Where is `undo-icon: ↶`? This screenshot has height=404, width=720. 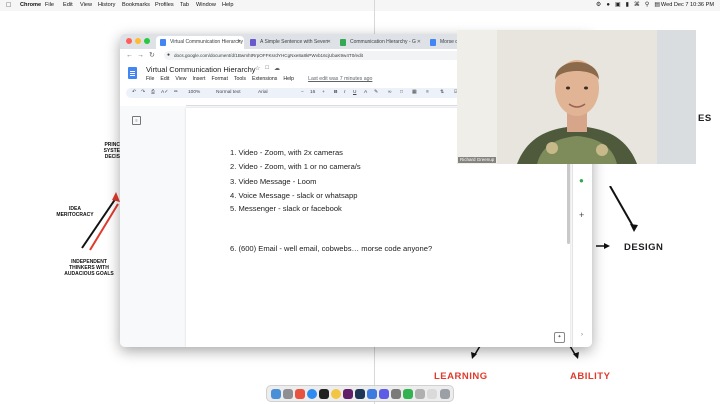 undo-icon: ↶ is located at coordinates (134, 93).